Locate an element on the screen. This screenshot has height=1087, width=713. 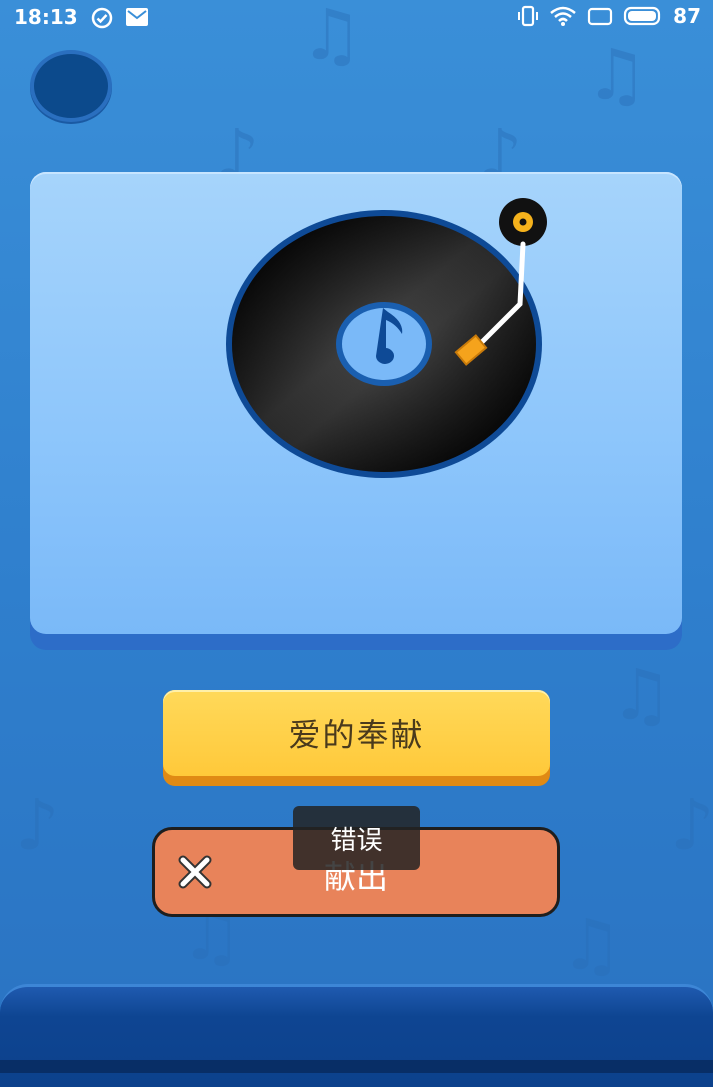
error-toast-text: 错误 is located at coordinates (356, 840).